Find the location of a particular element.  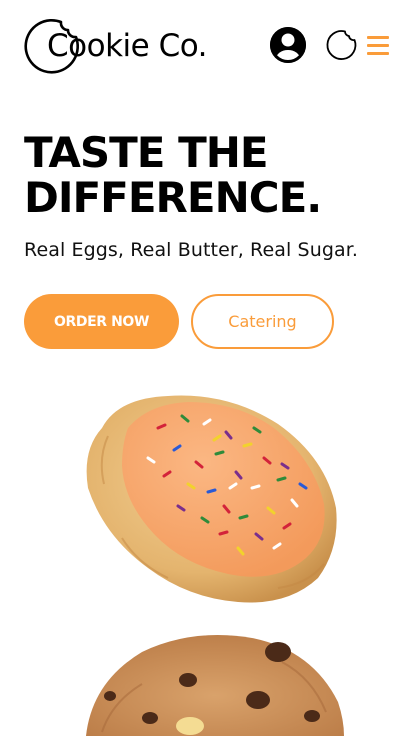

menu-line-top is located at coordinates (378, 37).